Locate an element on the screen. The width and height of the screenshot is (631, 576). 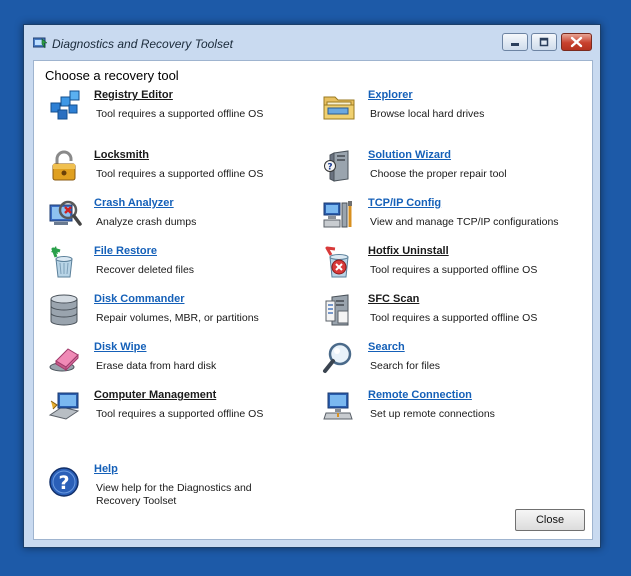
tool-description: Choose the proper repair tool is located at coordinates (438, 174).